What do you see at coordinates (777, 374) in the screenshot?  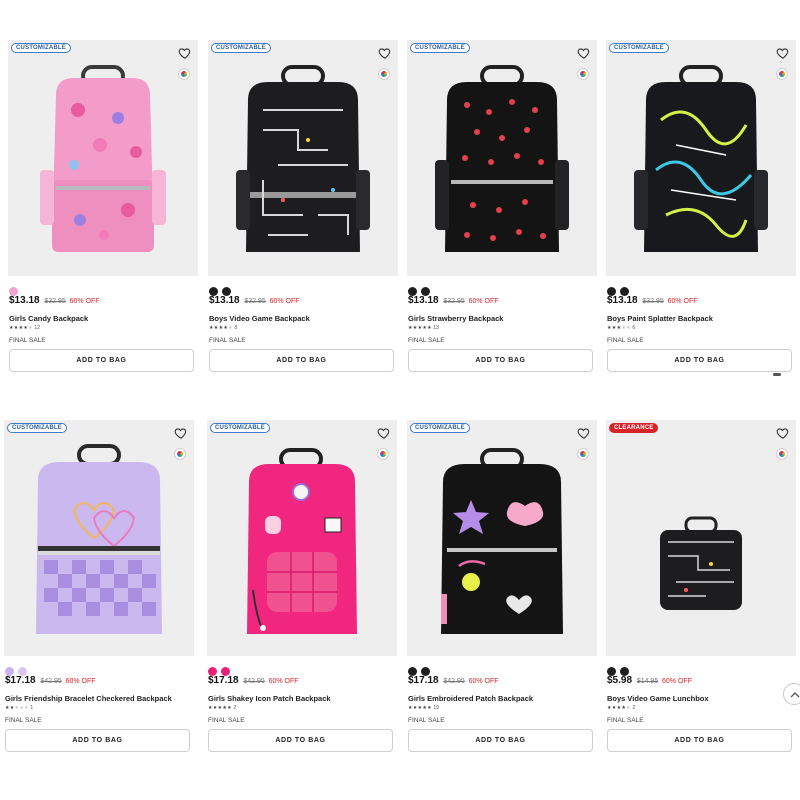 I see `carousel-edge-indicator` at bounding box center [777, 374].